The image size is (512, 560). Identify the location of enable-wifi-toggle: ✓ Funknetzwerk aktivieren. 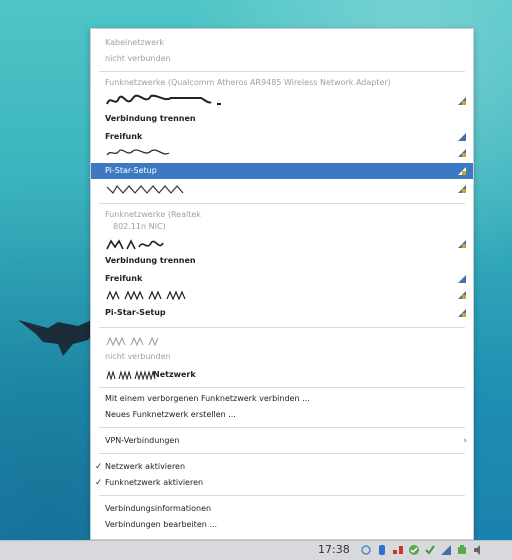
(282, 483).